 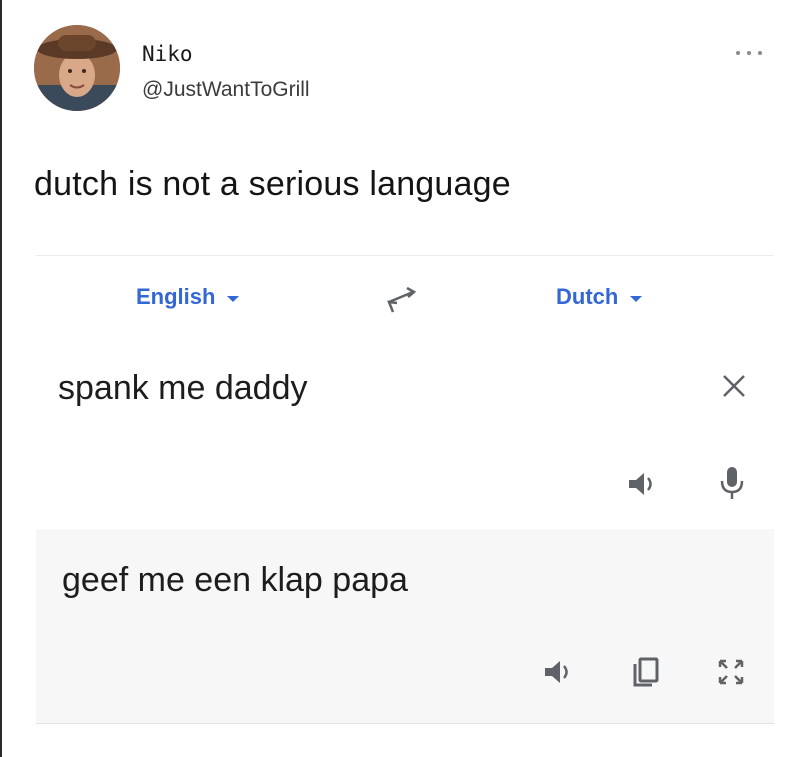 I want to click on source-language-label: English, so click(x=176, y=296).